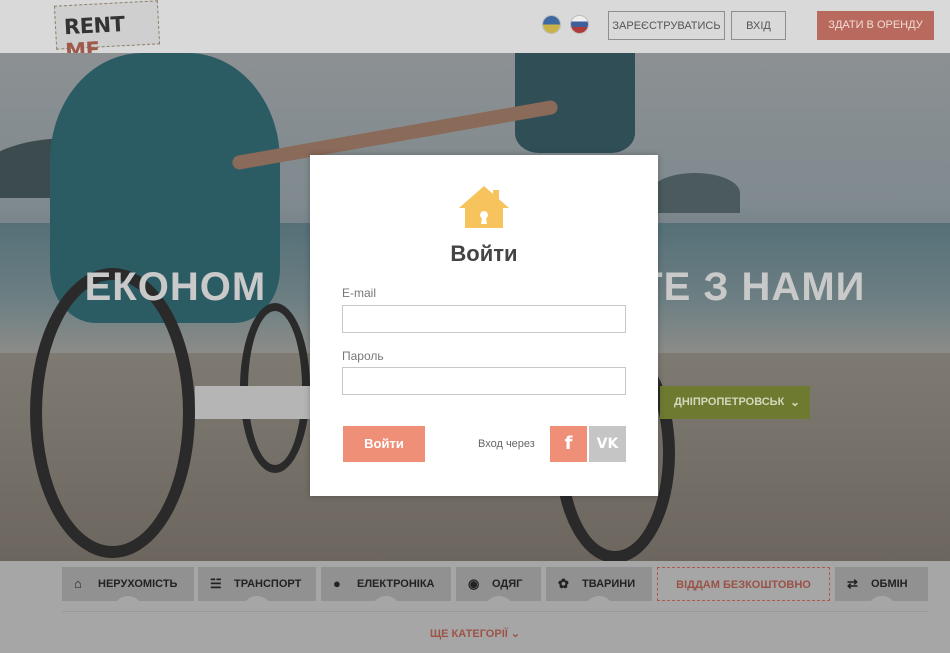  I want to click on shuffle-icon: ⇄, so click(852, 583).